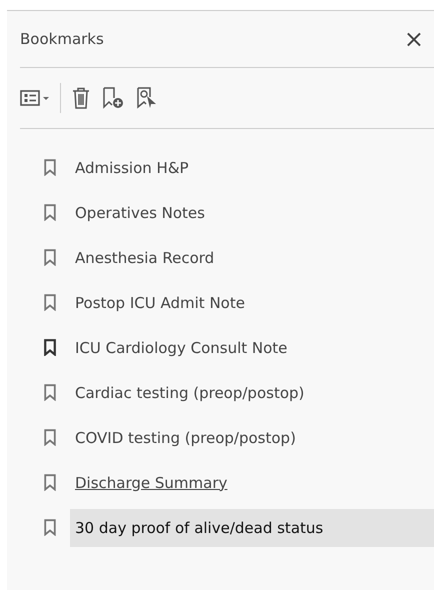  Describe the element at coordinates (252, 393) in the screenshot. I see `bookmark-item: Cardiac testing (preop/postop)` at that location.